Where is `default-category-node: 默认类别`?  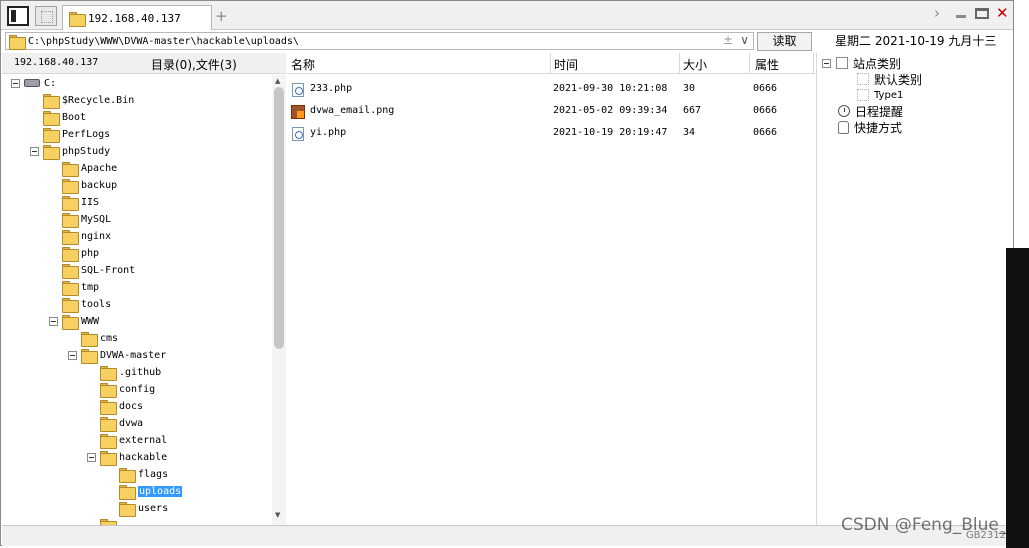
default-category-node: 默认类别 is located at coordinates (889, 79).